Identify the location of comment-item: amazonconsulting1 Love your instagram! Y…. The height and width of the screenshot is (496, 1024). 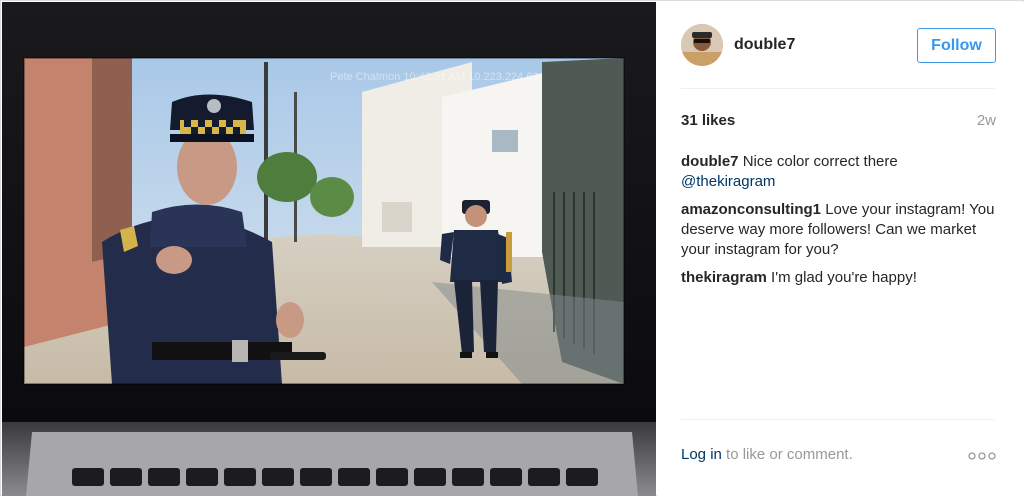
(841, 230).